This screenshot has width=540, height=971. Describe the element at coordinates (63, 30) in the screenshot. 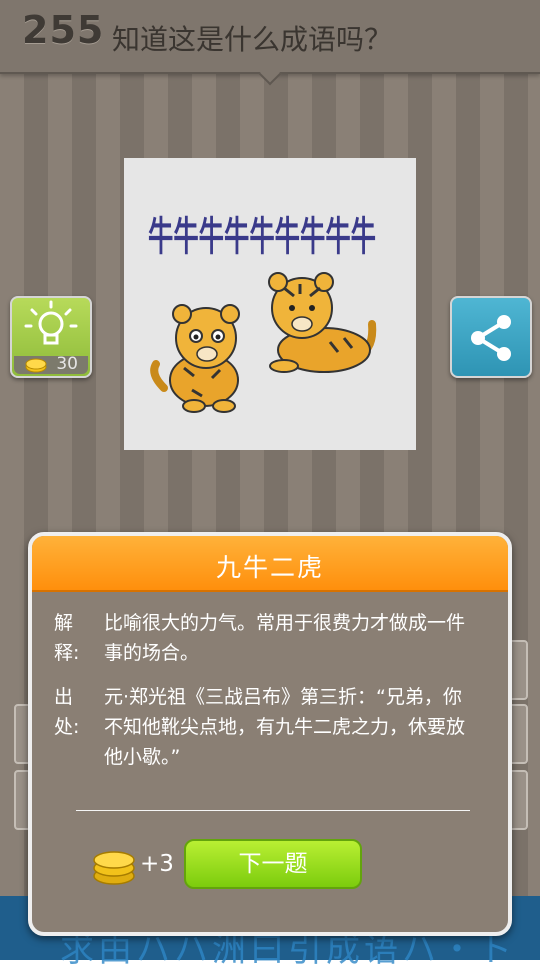

I see `level-number: 255` at that location.